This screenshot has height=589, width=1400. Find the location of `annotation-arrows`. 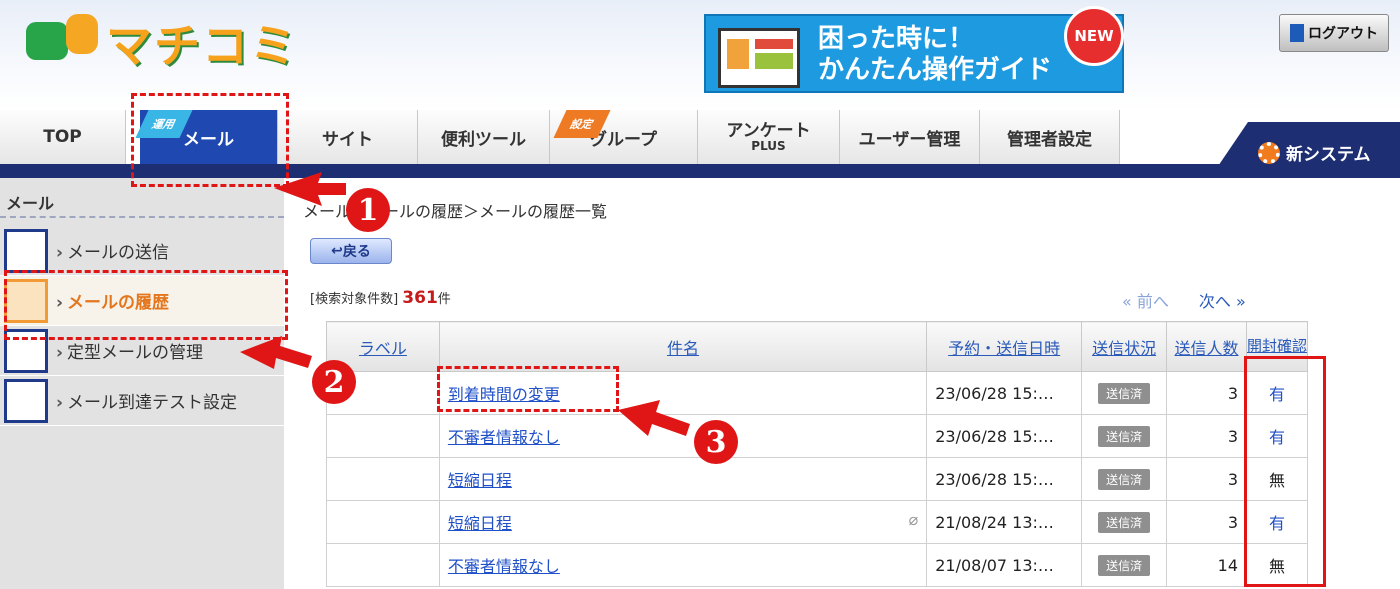

annotation-arrows is located at coordinates (465, 304).